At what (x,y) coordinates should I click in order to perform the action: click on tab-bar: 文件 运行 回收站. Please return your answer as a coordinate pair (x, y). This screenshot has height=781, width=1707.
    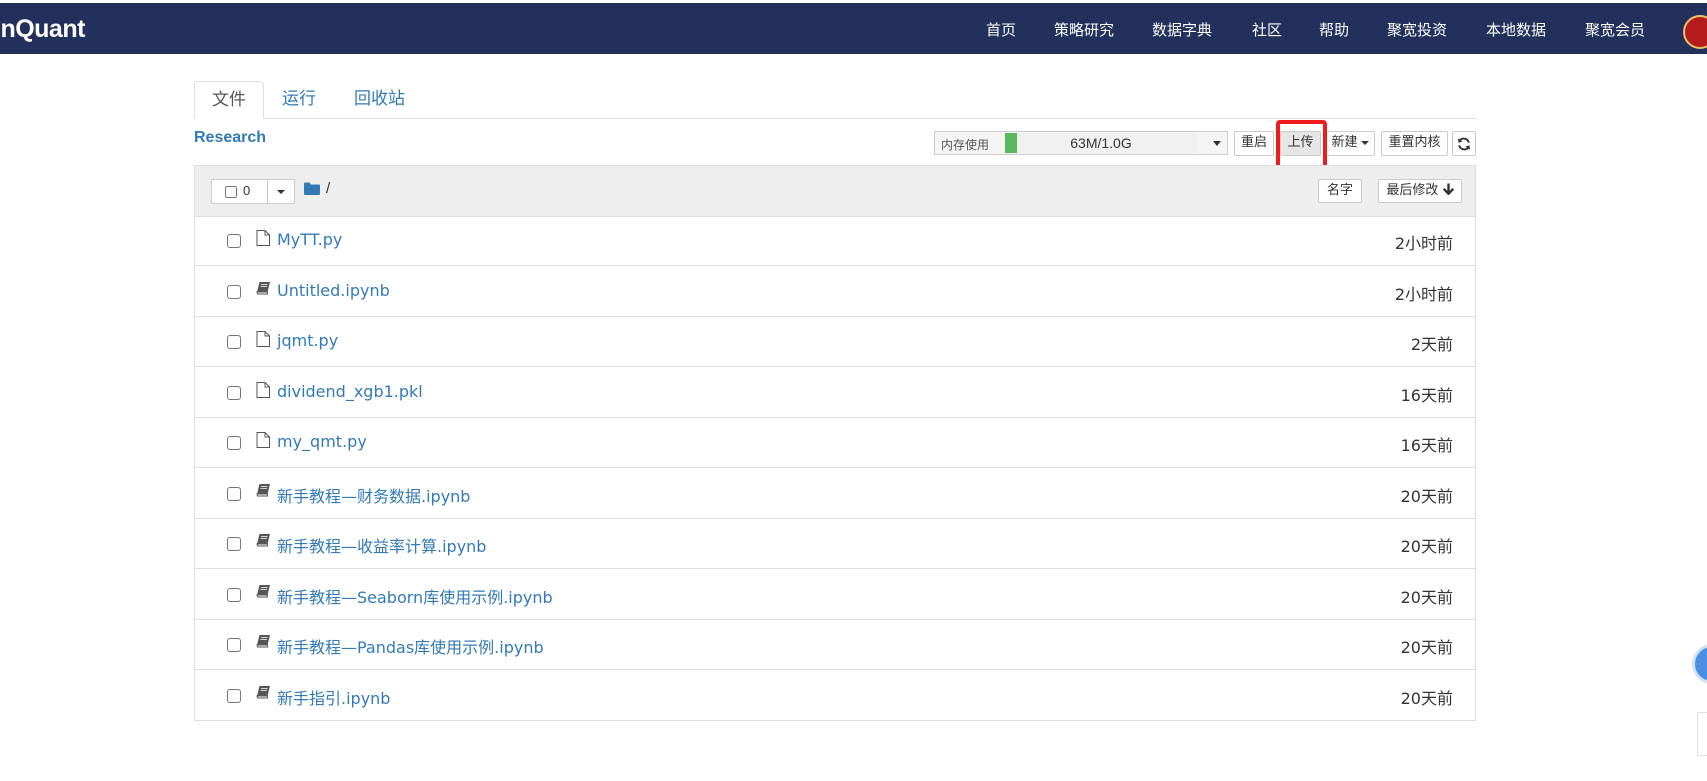
    Looking at the image, I should click on (835, 100).